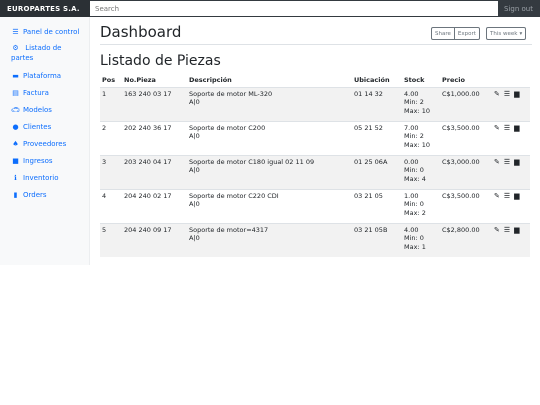 The height and width of the screenshot is (405, 540). Describe the element at coordinates (415, 246) in the screenshot. I see `stock-max: Max: 1` at that location.